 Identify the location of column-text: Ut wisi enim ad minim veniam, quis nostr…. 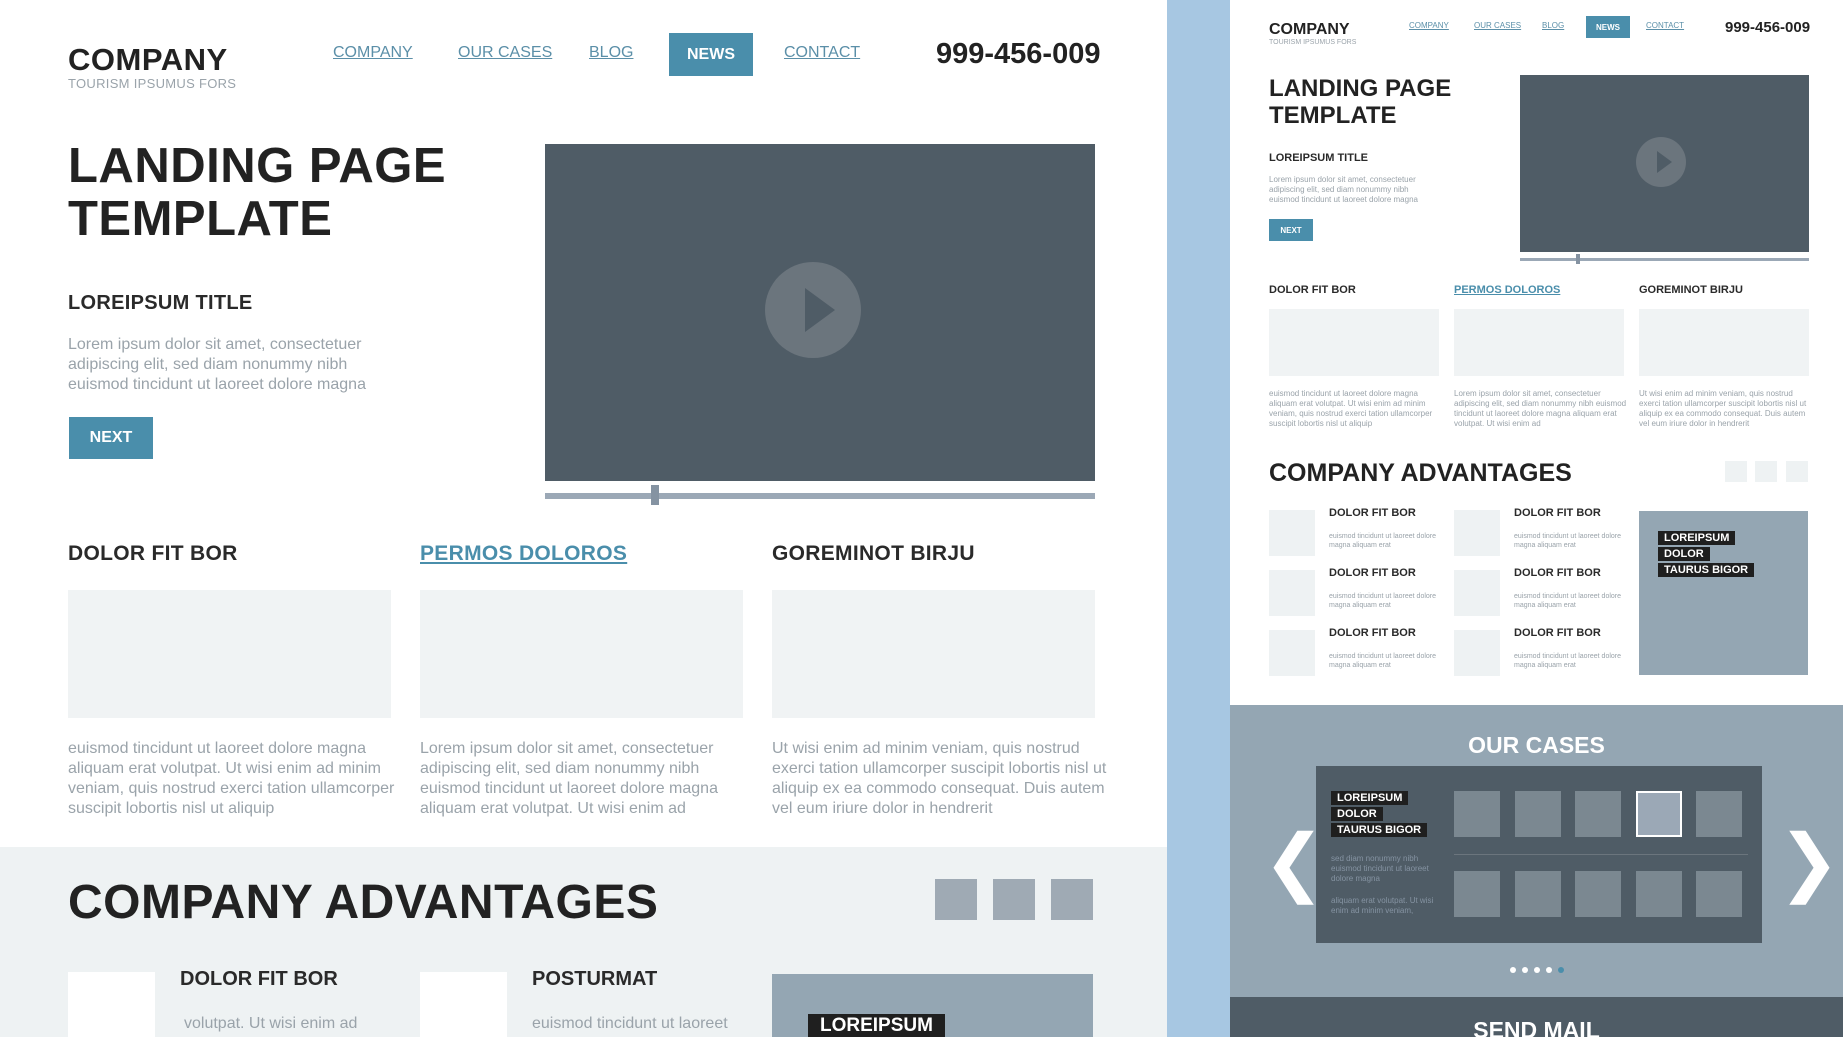
(939, 778).